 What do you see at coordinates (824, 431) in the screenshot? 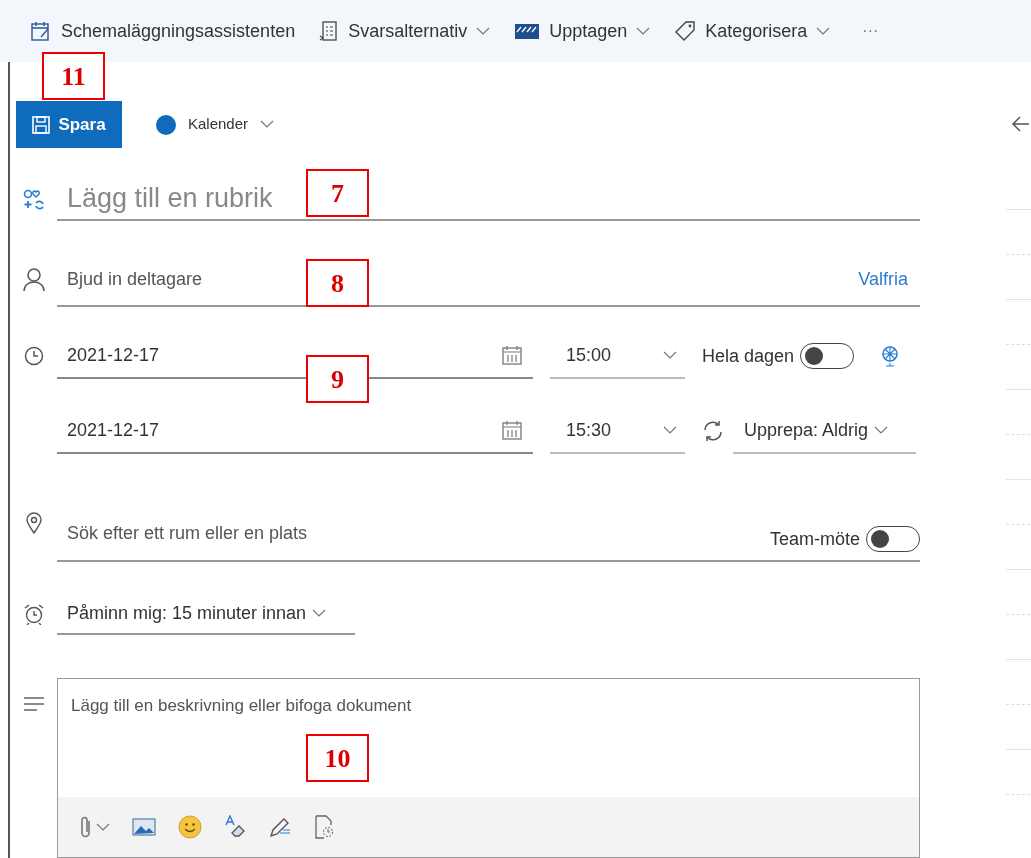
I see `repeat-dropdown: Upprepa: Aldrig` at bounding box center [824, 431].